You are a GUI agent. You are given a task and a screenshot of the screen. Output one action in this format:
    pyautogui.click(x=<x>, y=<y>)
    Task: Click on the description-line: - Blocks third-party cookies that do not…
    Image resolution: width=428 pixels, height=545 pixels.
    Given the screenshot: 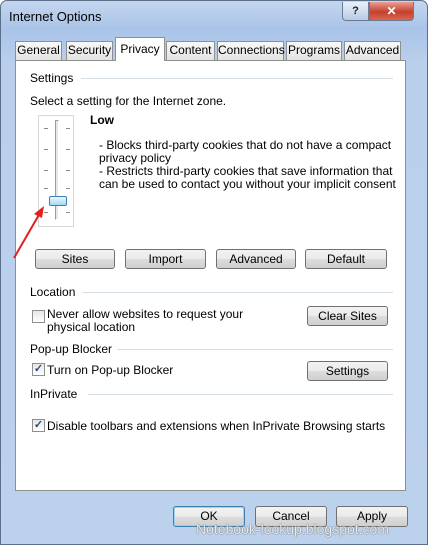 What is the action you would take?
    pyautogui.click(x=245, y=145)
    